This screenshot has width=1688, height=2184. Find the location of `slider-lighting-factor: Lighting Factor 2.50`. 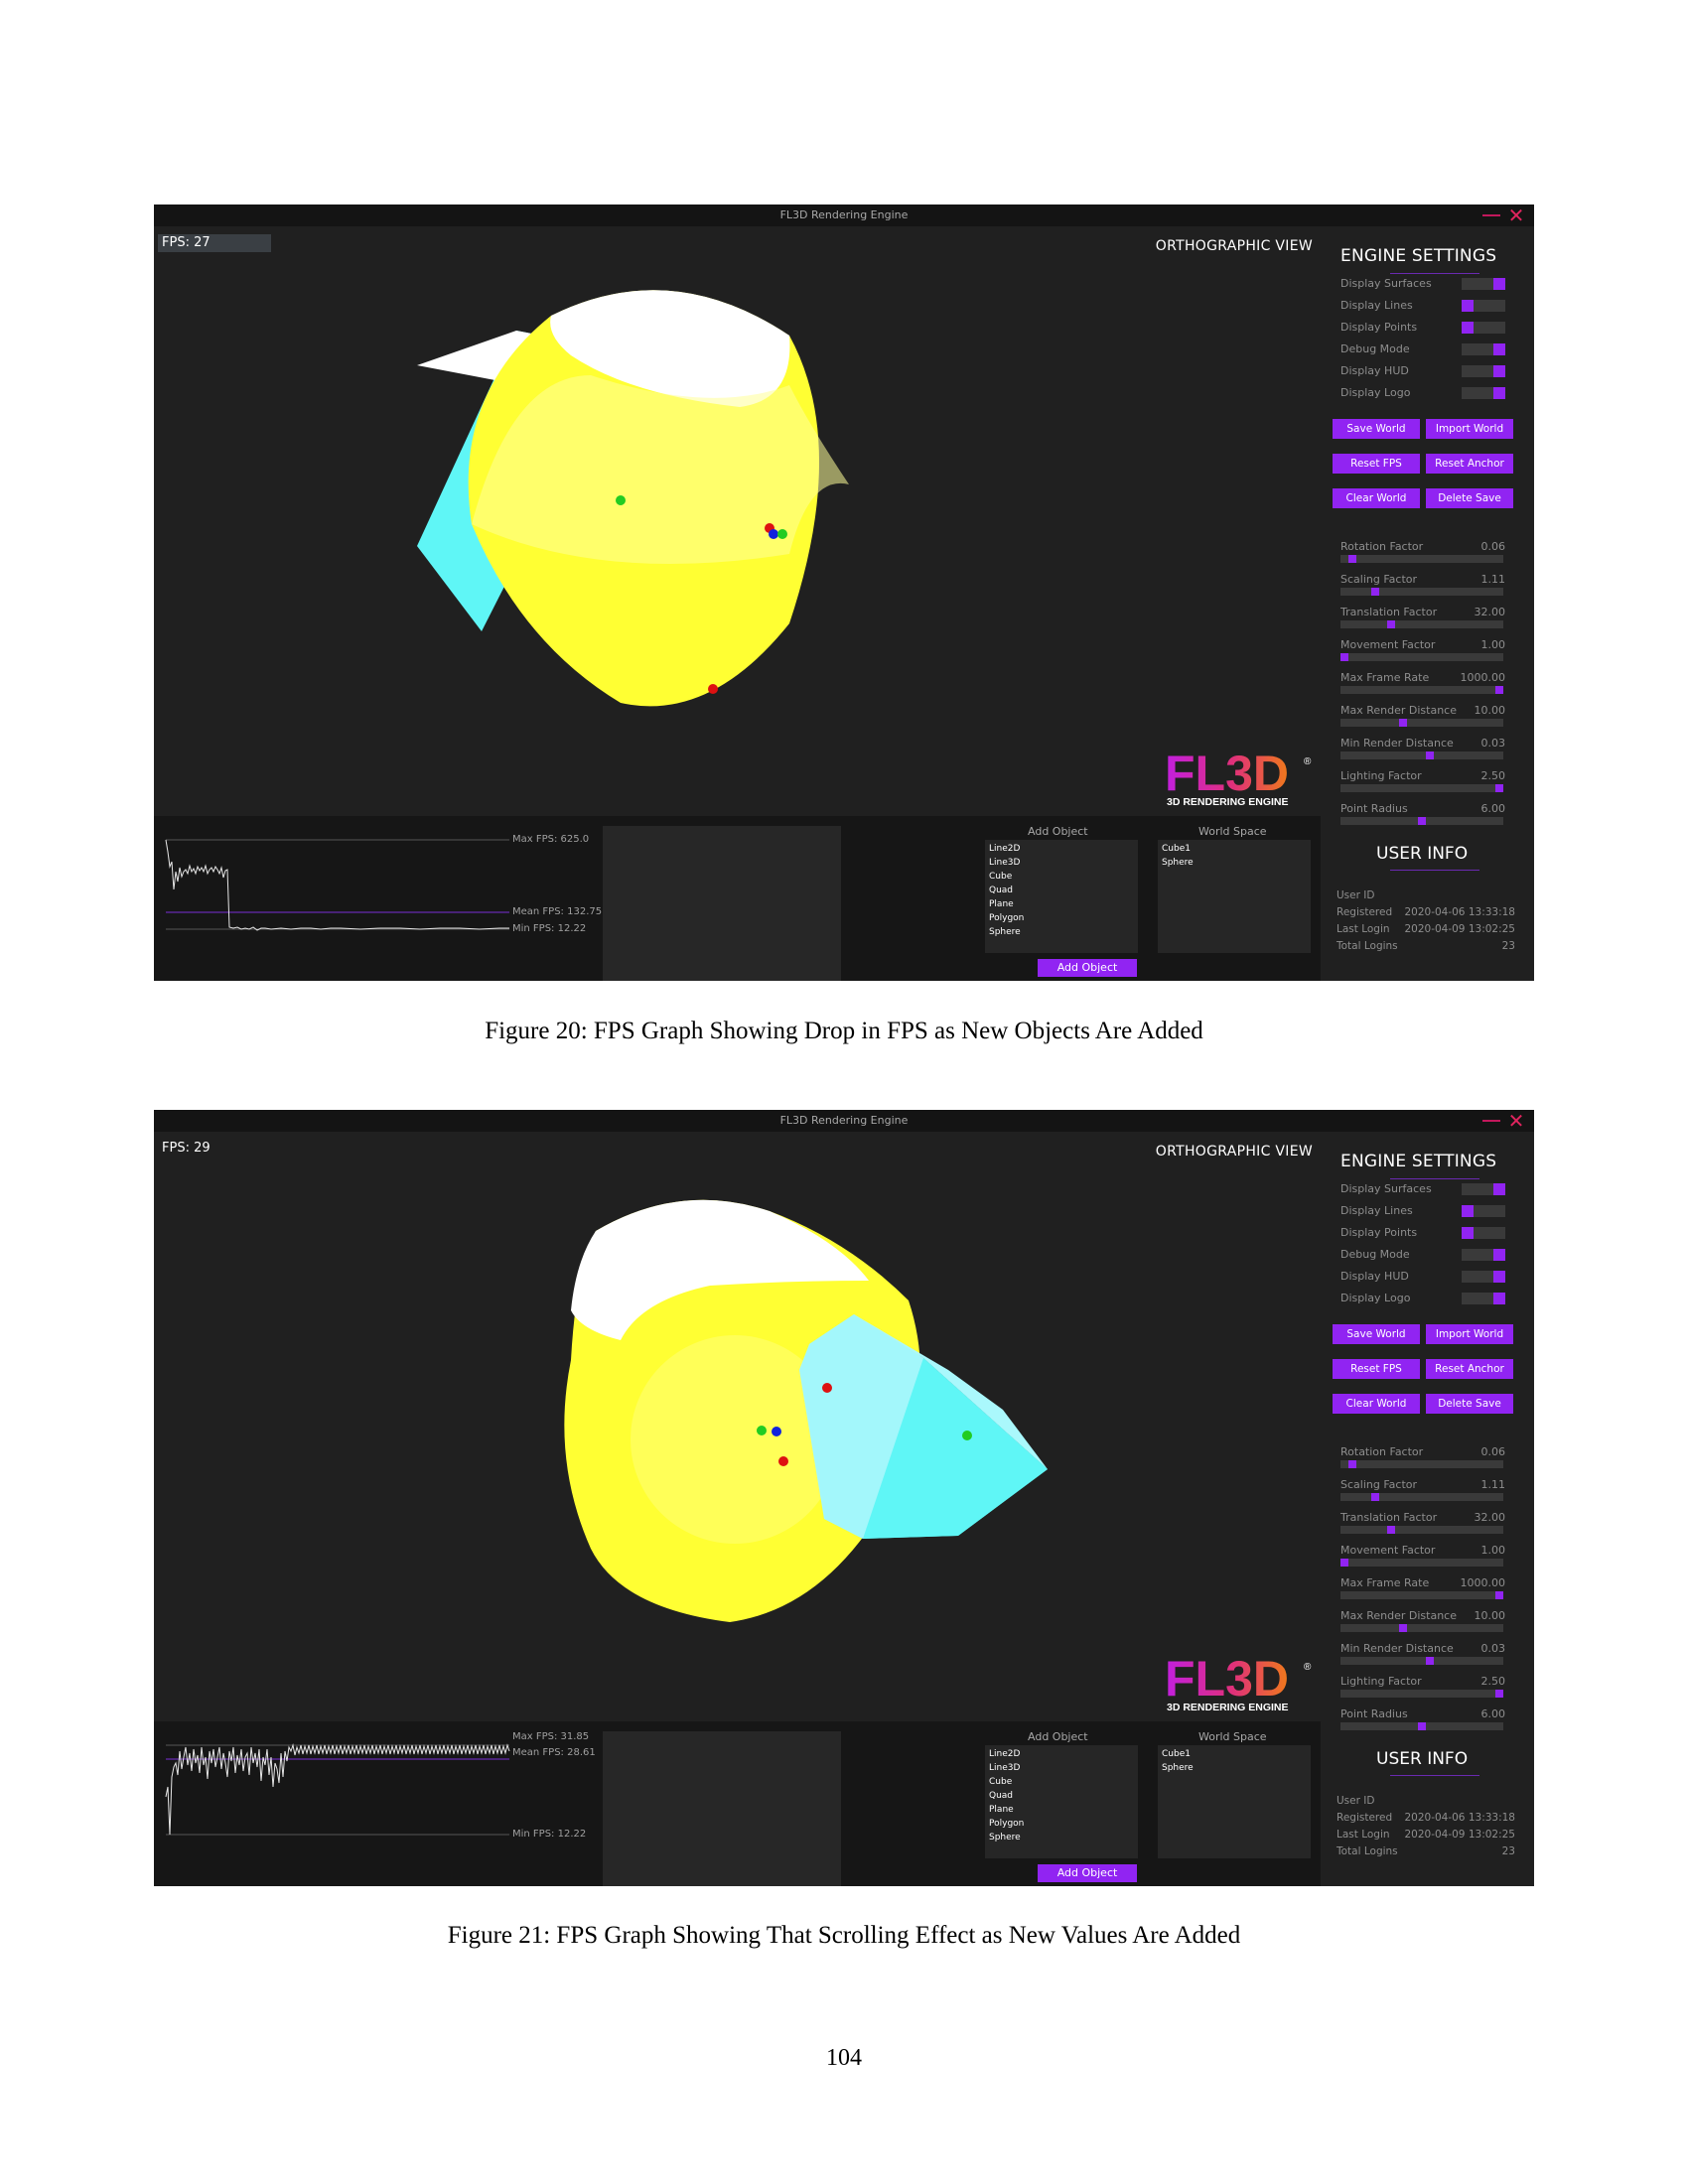

slider-lighting-factor: Lighting Factor 2.50 is located at coordinates (1424, 781).